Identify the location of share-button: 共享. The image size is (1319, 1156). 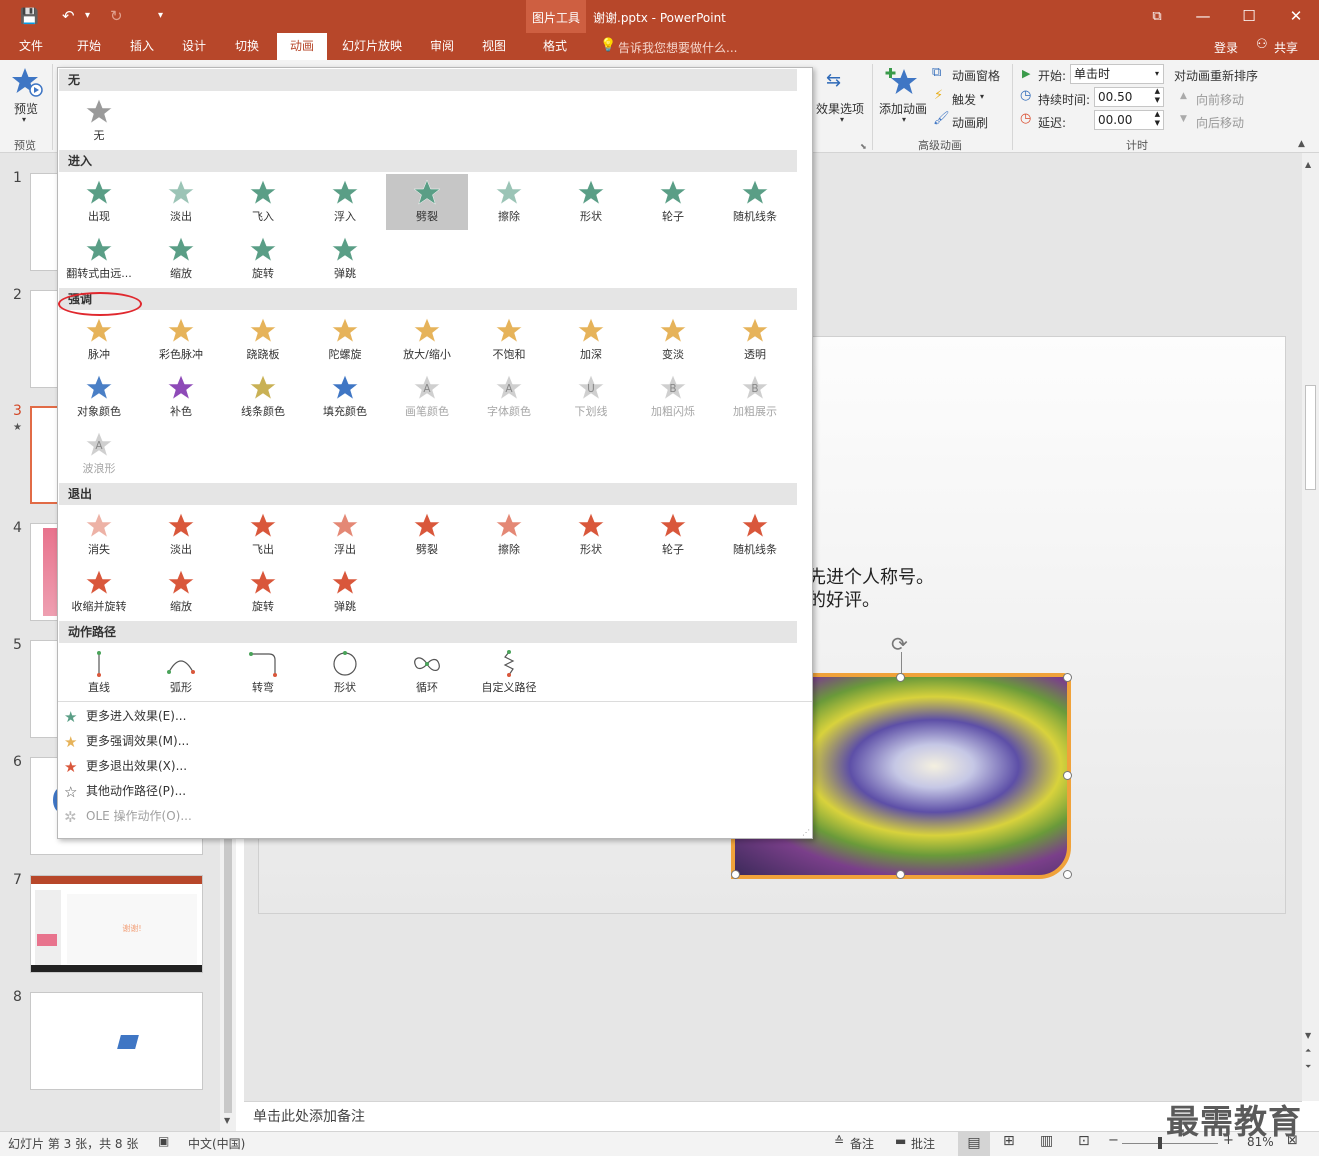
(1286, 47).